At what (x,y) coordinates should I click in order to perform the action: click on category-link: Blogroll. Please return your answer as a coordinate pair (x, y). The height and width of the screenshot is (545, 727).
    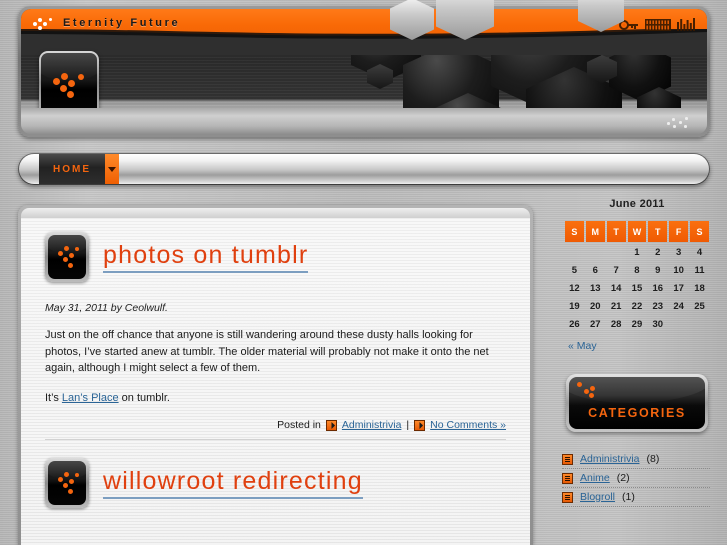
    Looking at the image, I should click on (597, 497).